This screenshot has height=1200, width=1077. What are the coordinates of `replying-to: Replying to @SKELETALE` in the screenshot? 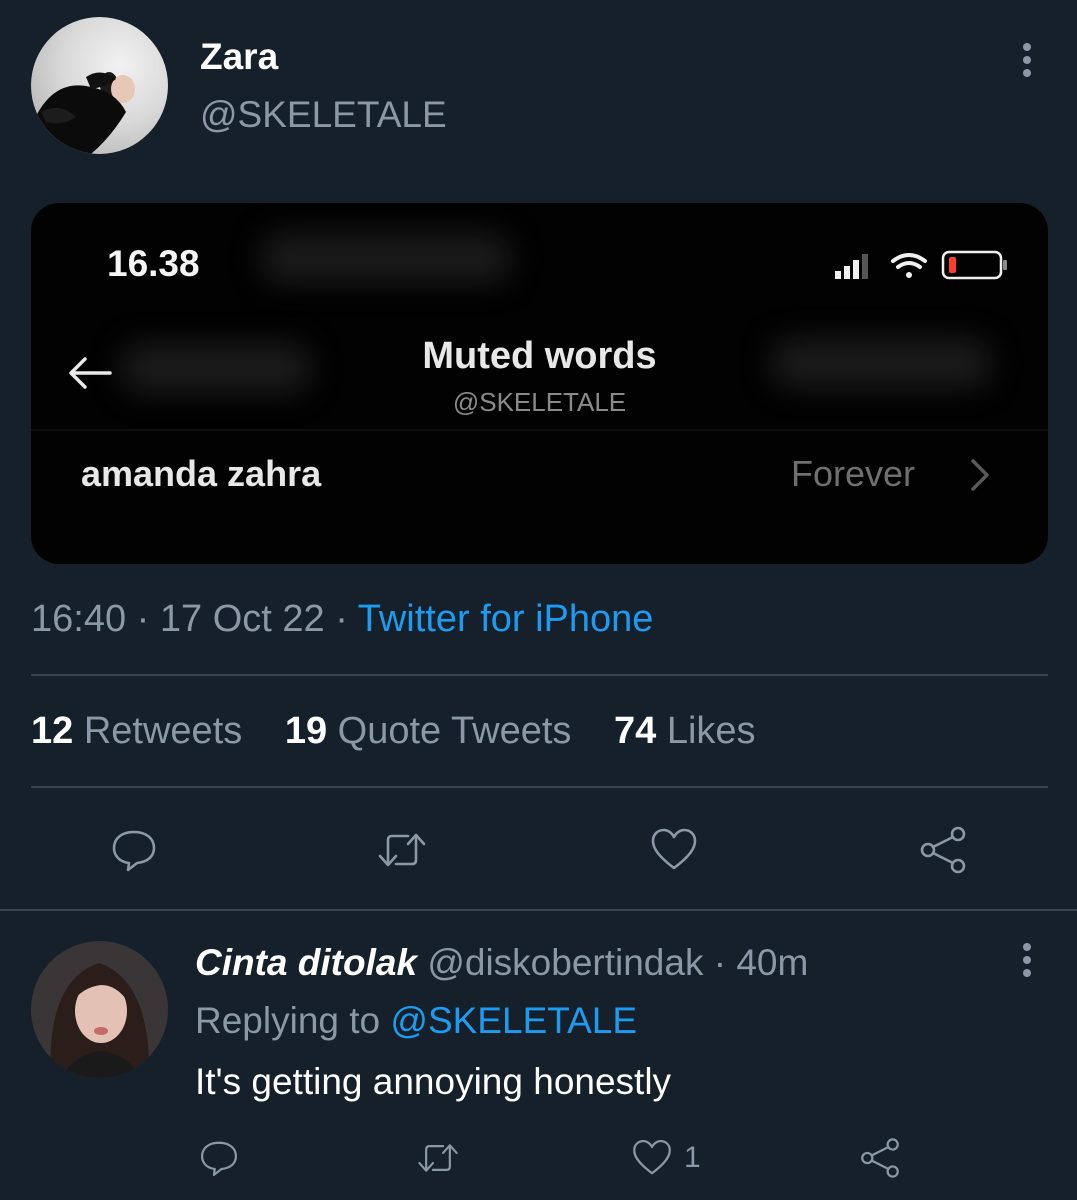 It's located at (416, 1021).